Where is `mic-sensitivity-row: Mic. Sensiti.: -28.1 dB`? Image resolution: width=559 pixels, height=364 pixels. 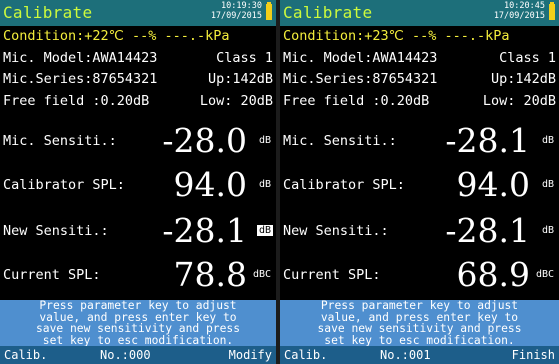
mic-sensitivity-row: Mic. Sensiti.: -28.1 dB is located at coordinates (419, 141).